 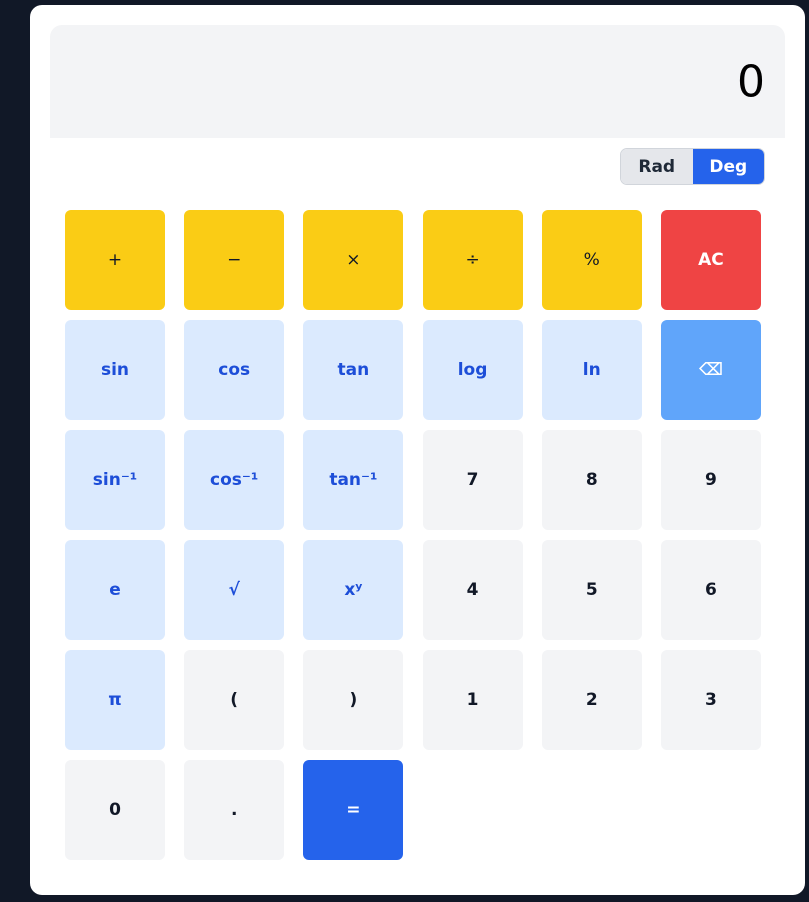 I want to click on digit-0-button: 0, so click(x=115, y=810).